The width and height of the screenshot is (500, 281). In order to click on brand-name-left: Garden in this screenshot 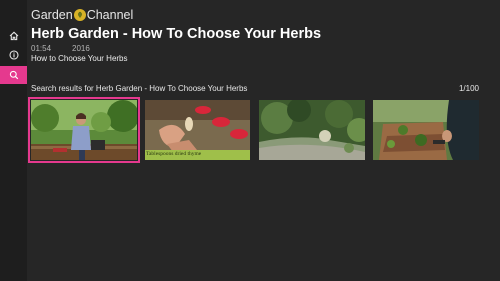, I will do `click(52, 15)`.